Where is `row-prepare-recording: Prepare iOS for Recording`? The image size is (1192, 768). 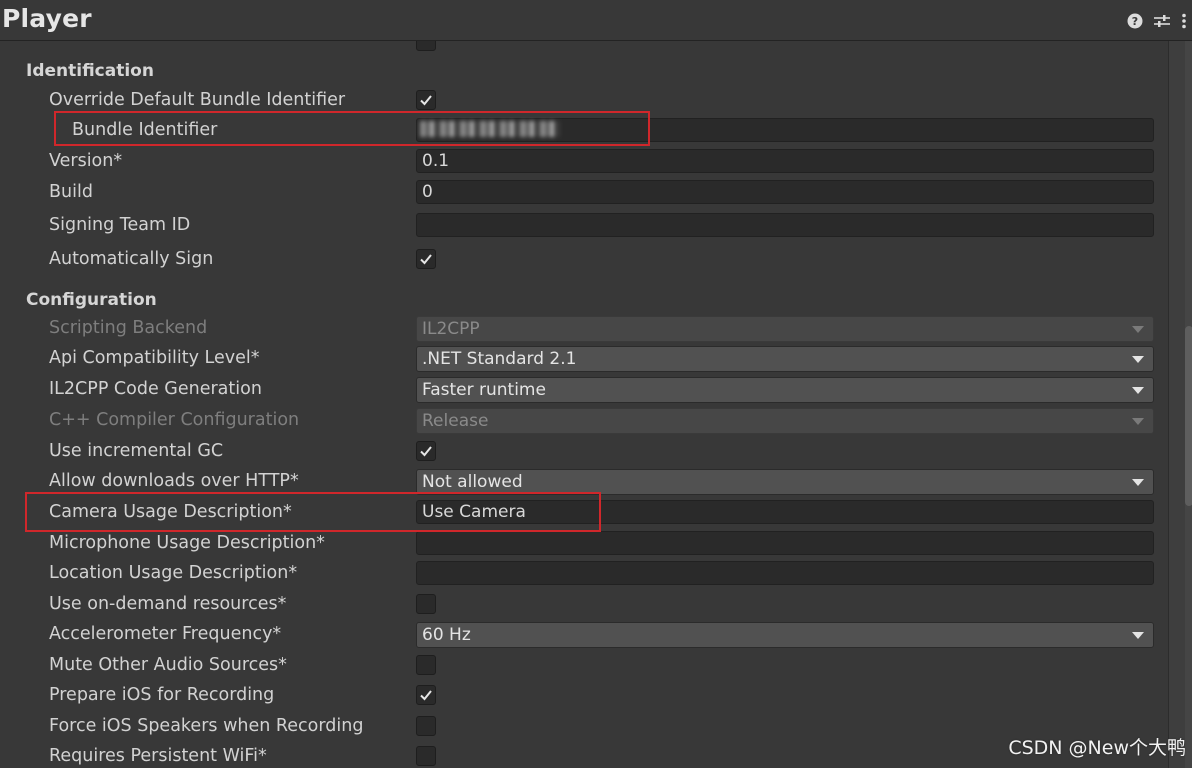
row-prepare-recording: Prepare iOS for Recording is located at coordinates (584, 696).